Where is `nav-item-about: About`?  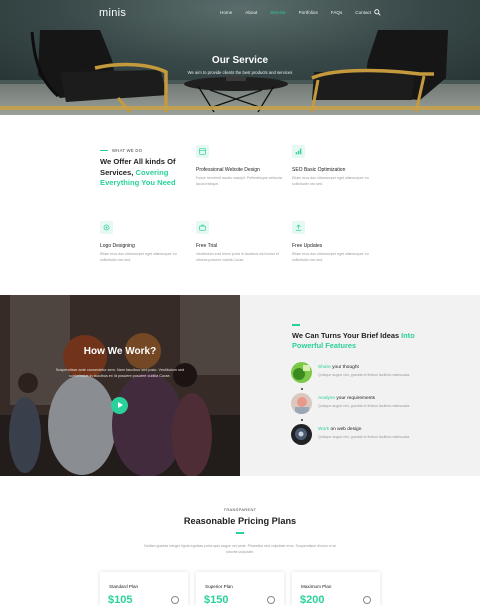
nav-item-about: About is located at coordinates (251, 12).